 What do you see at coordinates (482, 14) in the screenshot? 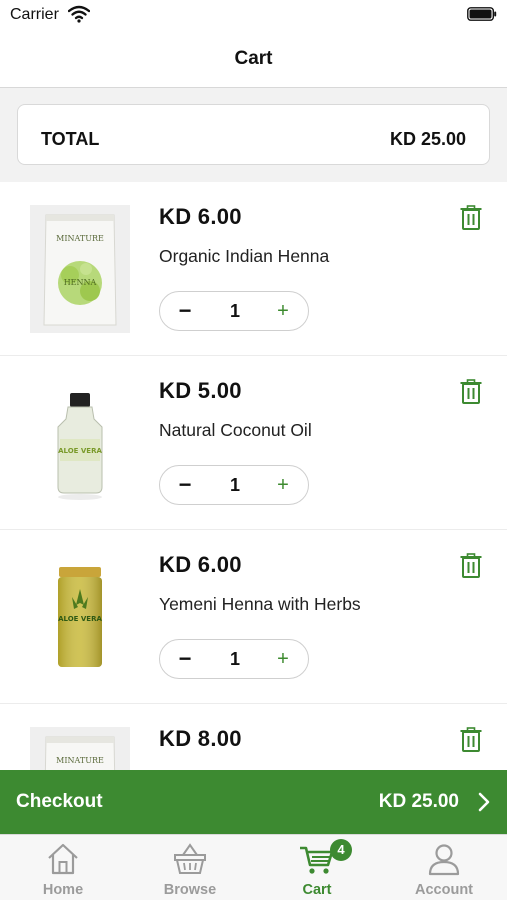
I see `battery-icon` at bounding box center [482, 14].